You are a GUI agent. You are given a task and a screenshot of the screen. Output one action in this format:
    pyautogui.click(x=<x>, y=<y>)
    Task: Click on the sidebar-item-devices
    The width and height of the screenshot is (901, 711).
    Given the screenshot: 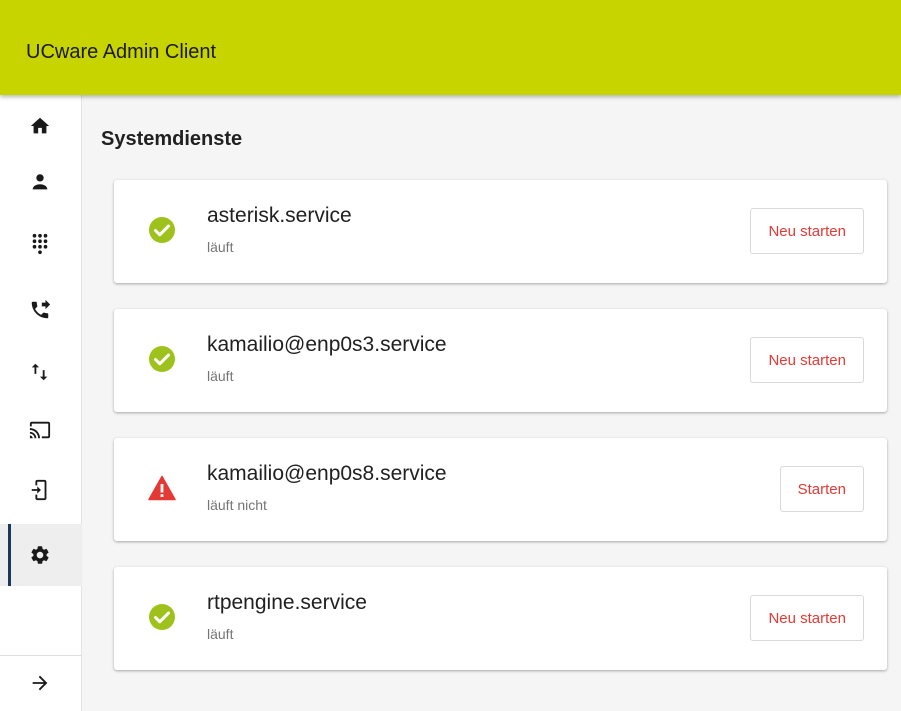 What is the action you would take?
    pyautogui.click(x=41, y=490)
    